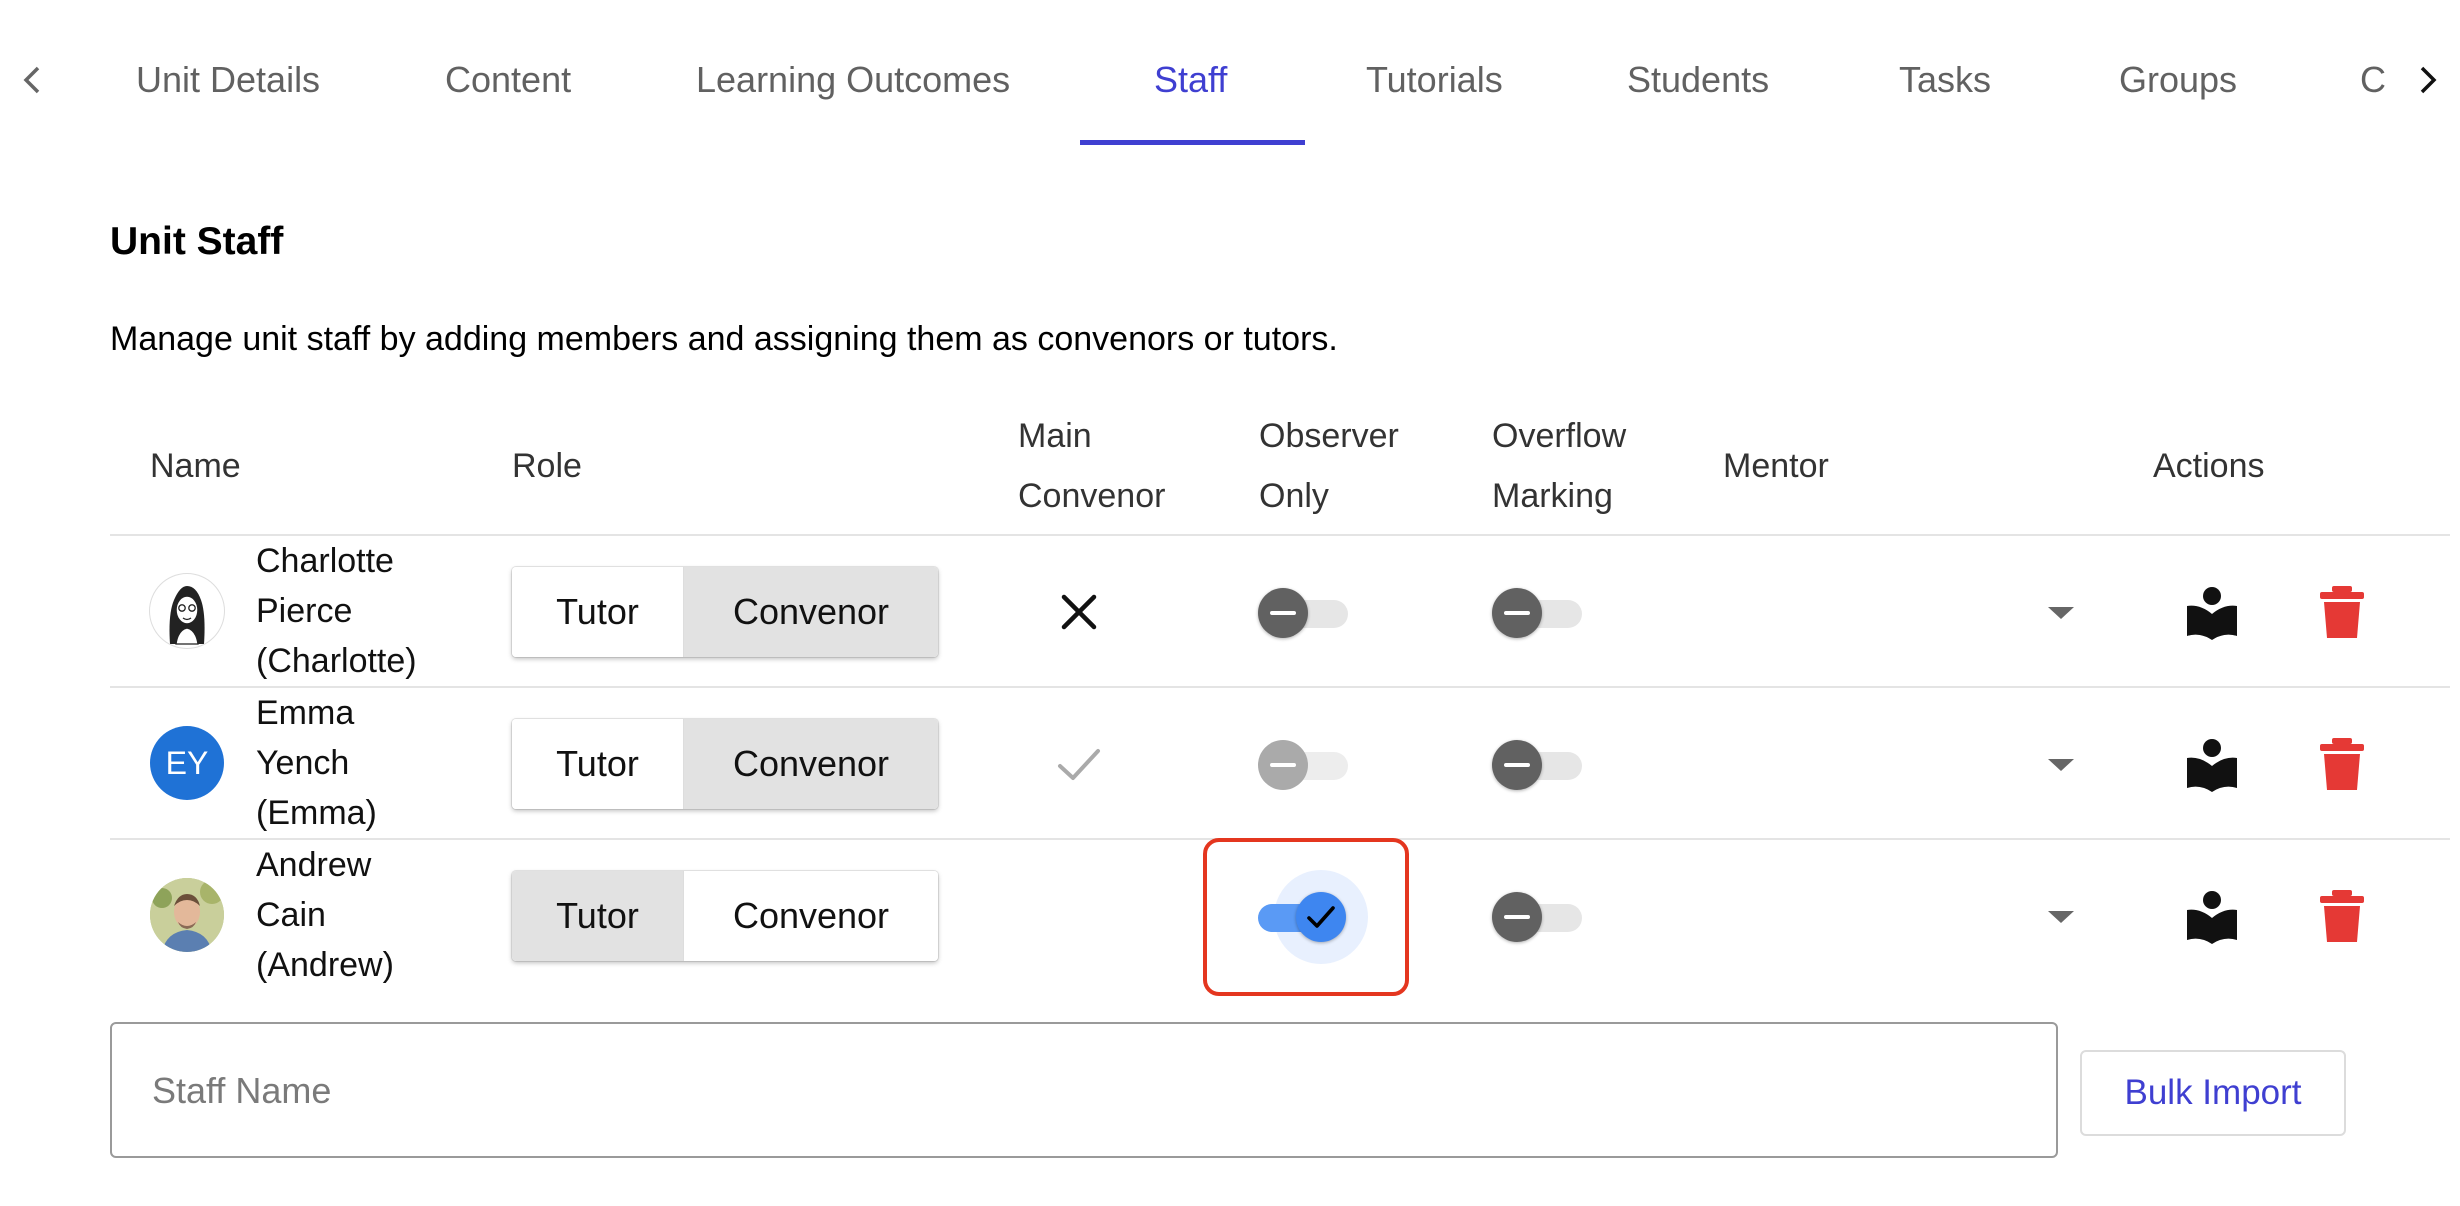  I want to click on staff-name-last: Pierce, so click(304, 611).